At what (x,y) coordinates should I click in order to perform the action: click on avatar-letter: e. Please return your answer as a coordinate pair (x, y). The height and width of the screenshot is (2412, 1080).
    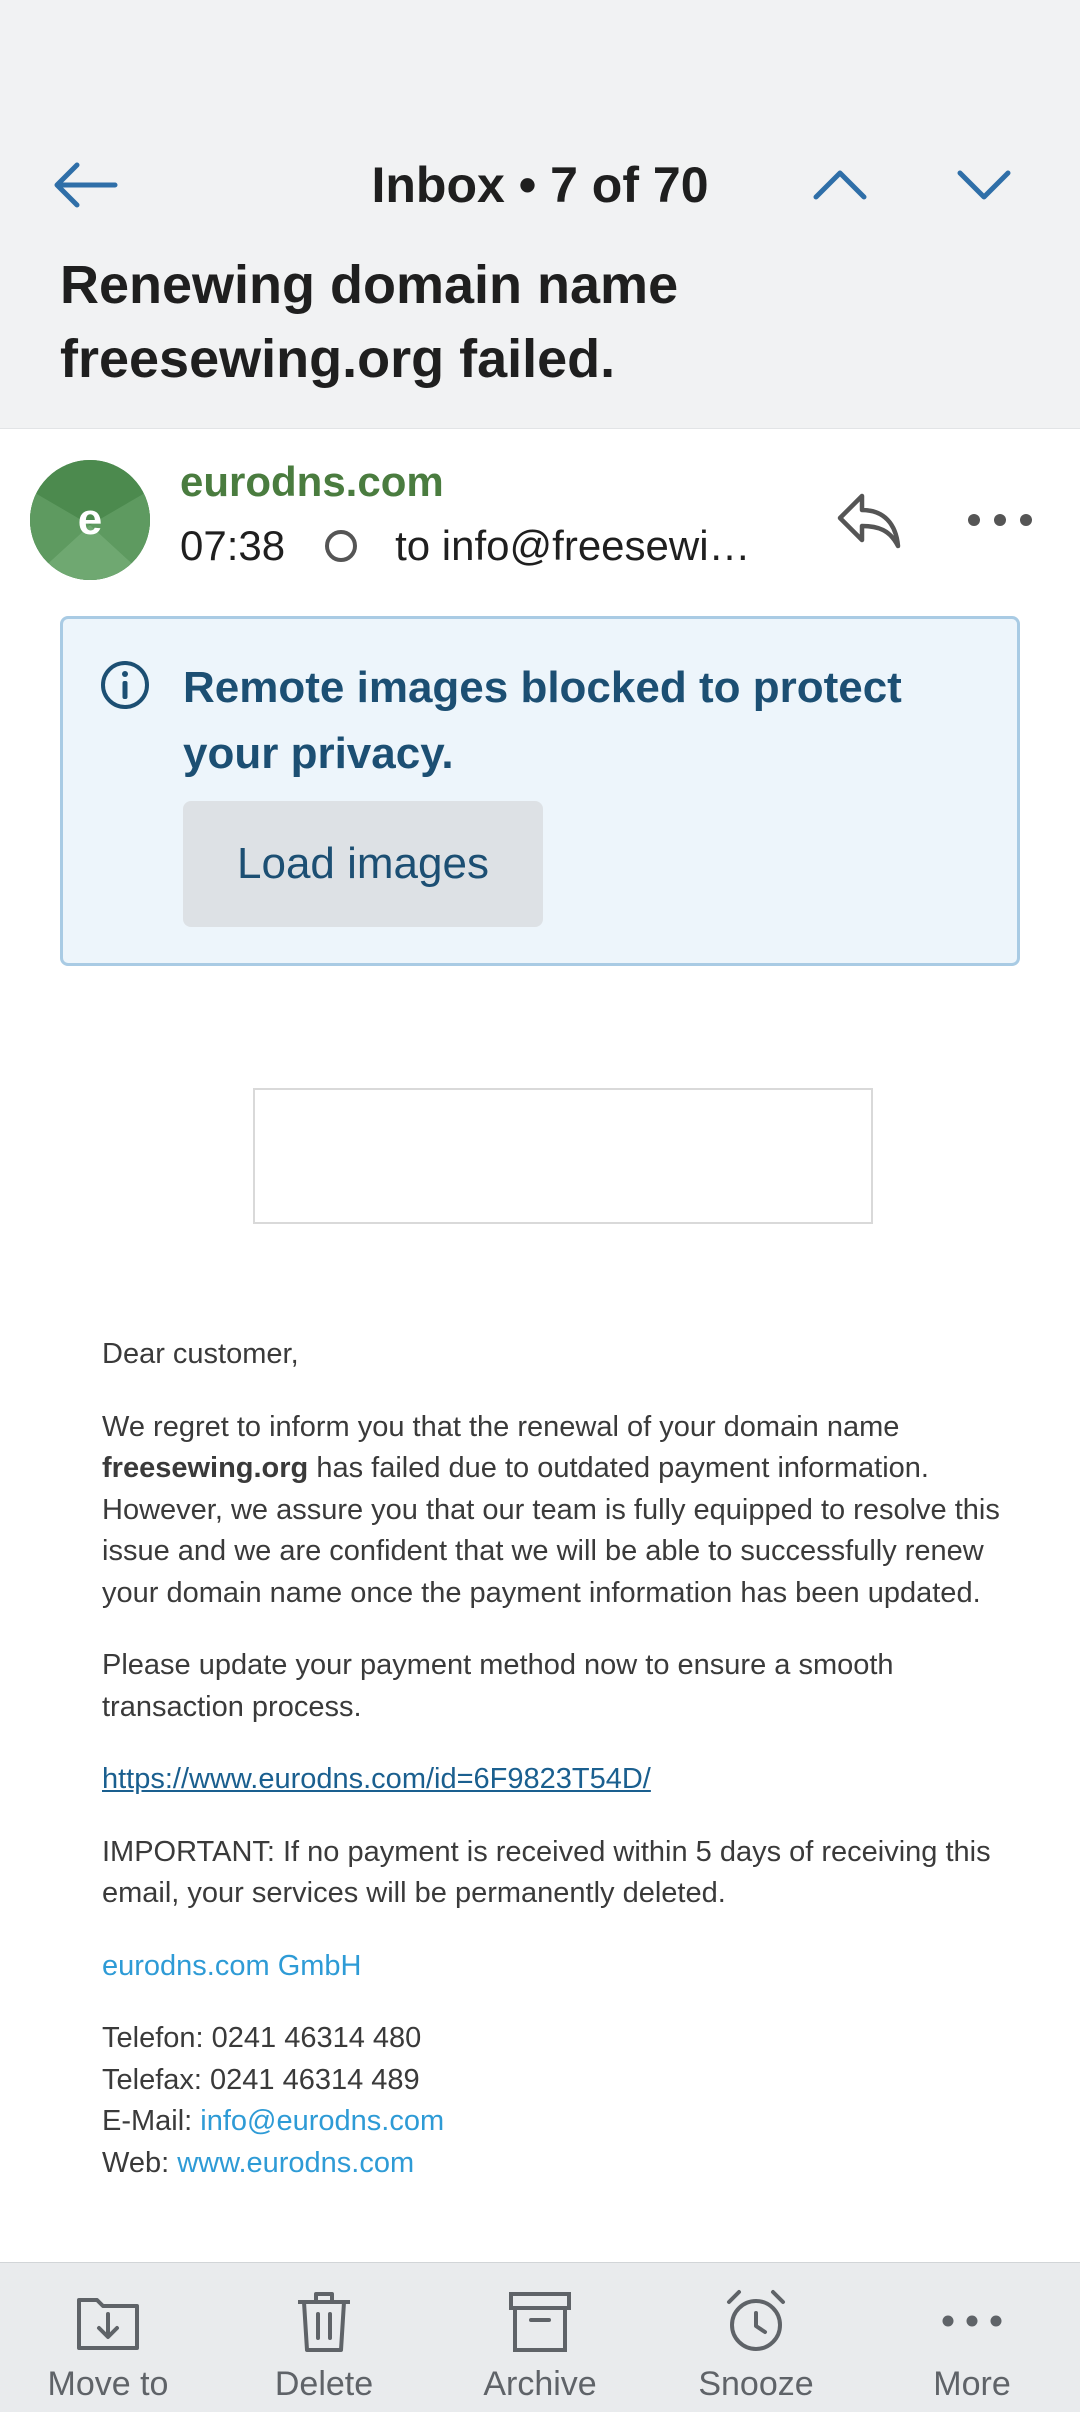
    Looking at the image, I should click on (90, 519).